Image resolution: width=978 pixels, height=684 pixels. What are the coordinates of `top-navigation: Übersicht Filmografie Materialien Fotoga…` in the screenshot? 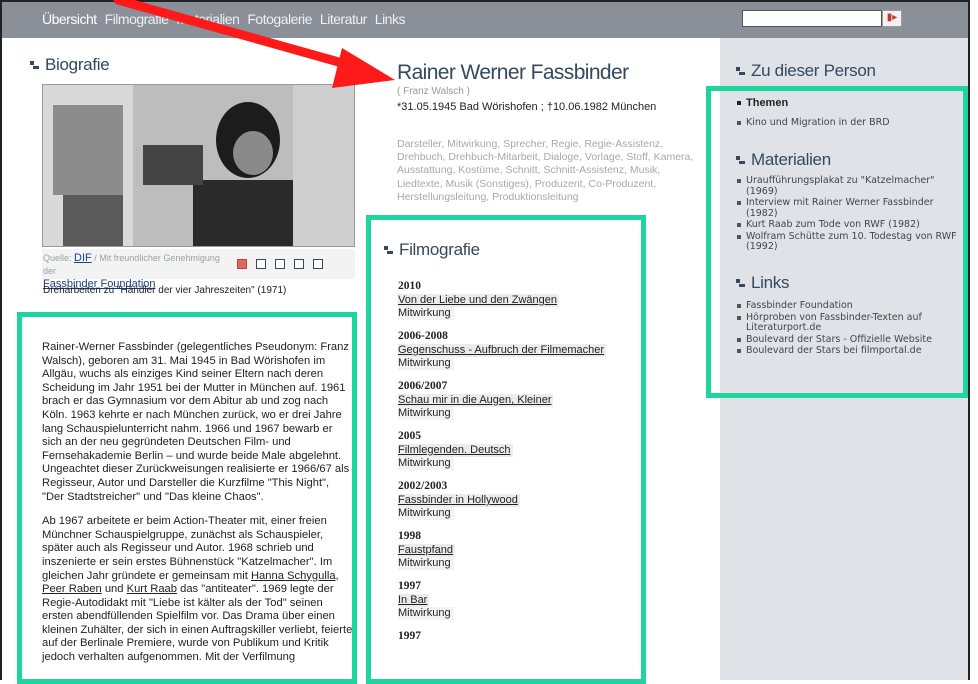 It's located at (485, 20).